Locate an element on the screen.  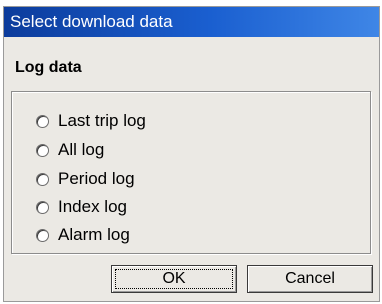
radio-label-alarm-log: Alarm log is located at coordinates (94, 234).